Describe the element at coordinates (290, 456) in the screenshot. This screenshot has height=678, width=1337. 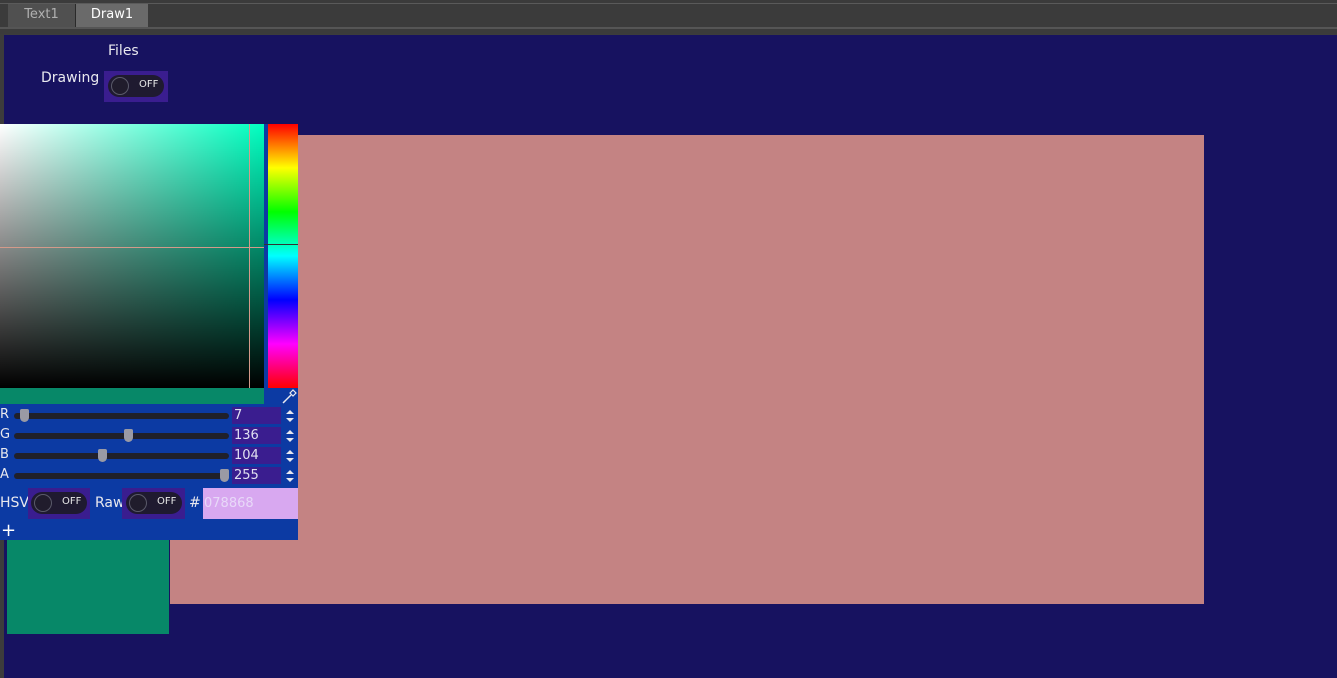
I see `spinner-b-icon` at that location.